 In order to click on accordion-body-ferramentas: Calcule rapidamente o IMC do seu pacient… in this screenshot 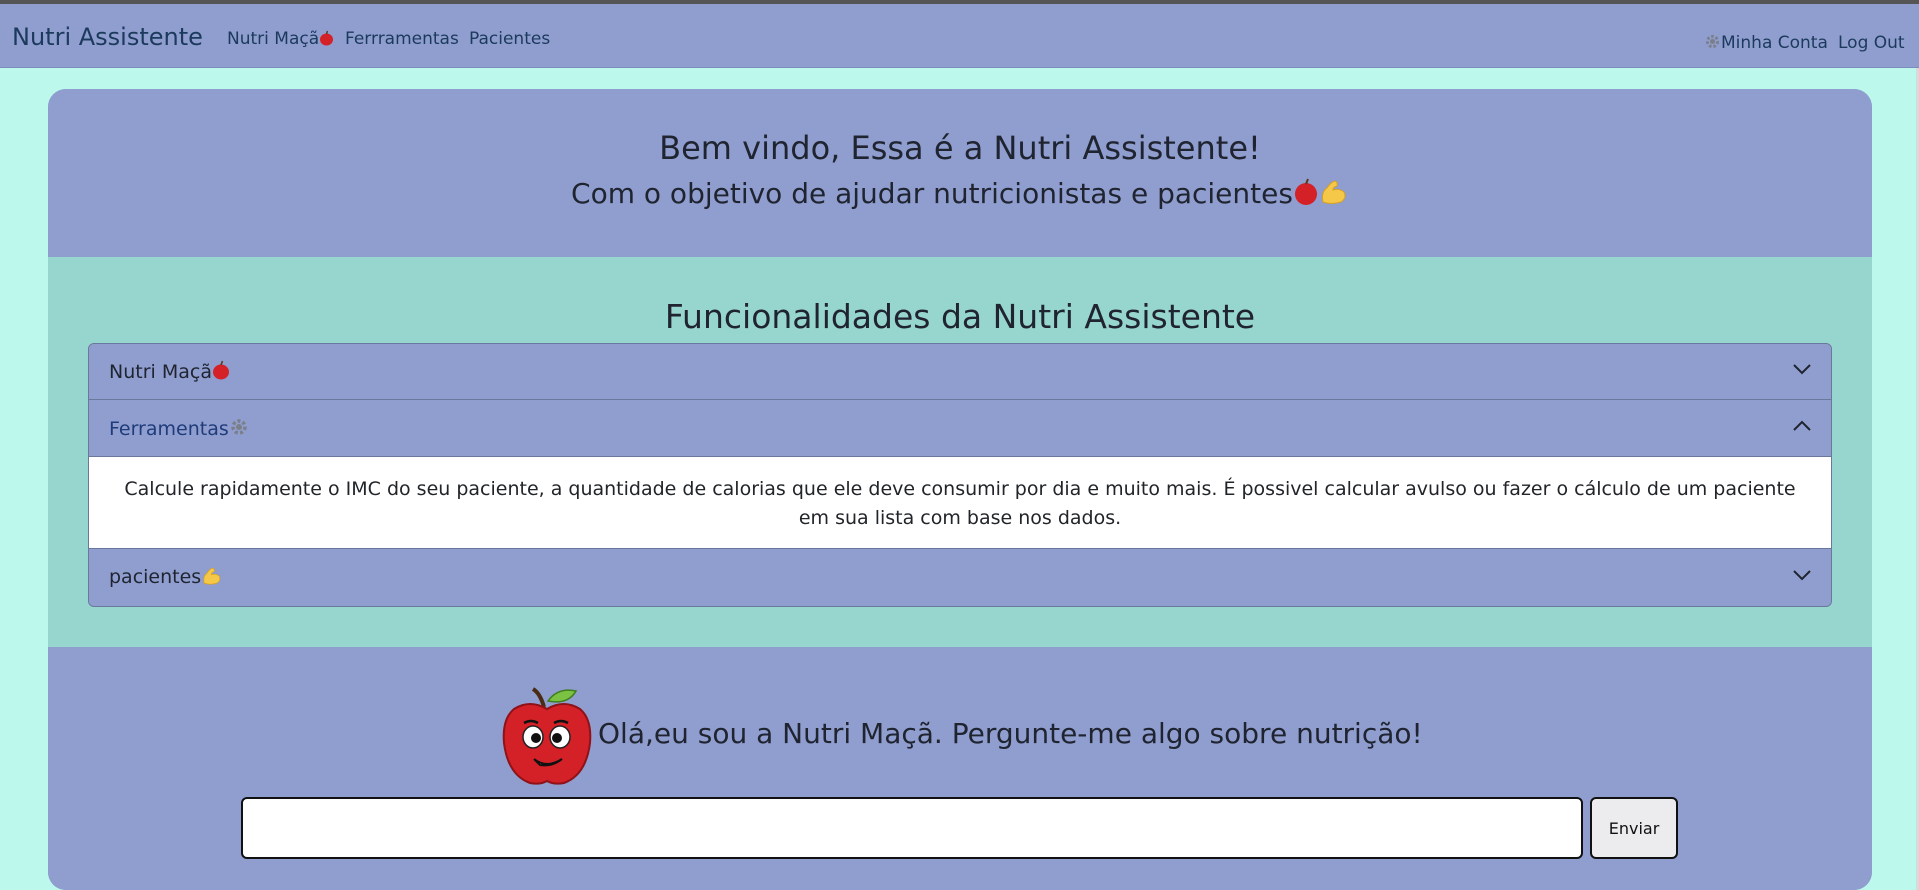, I will do `click(960, 503)`.